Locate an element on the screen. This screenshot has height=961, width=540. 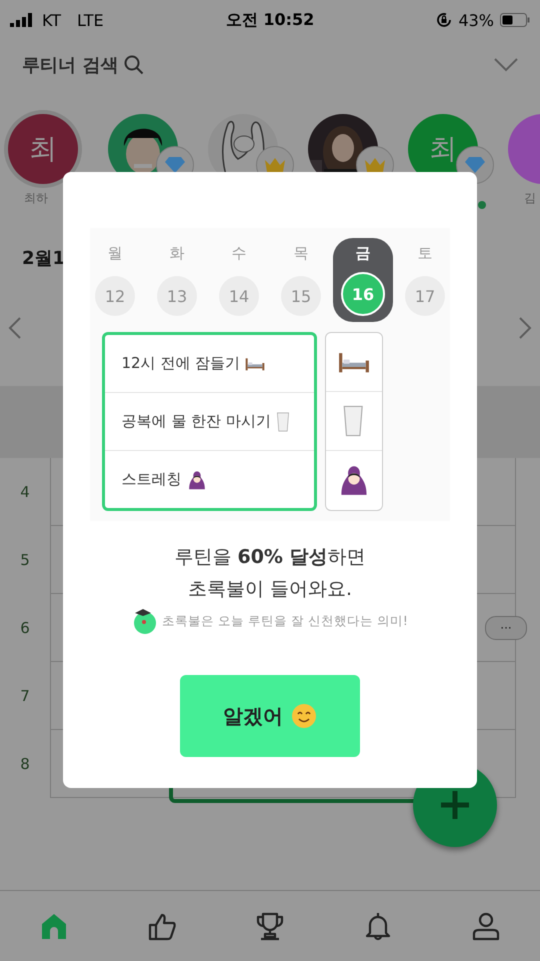
signal-icon is located at coordinates (22, 20).